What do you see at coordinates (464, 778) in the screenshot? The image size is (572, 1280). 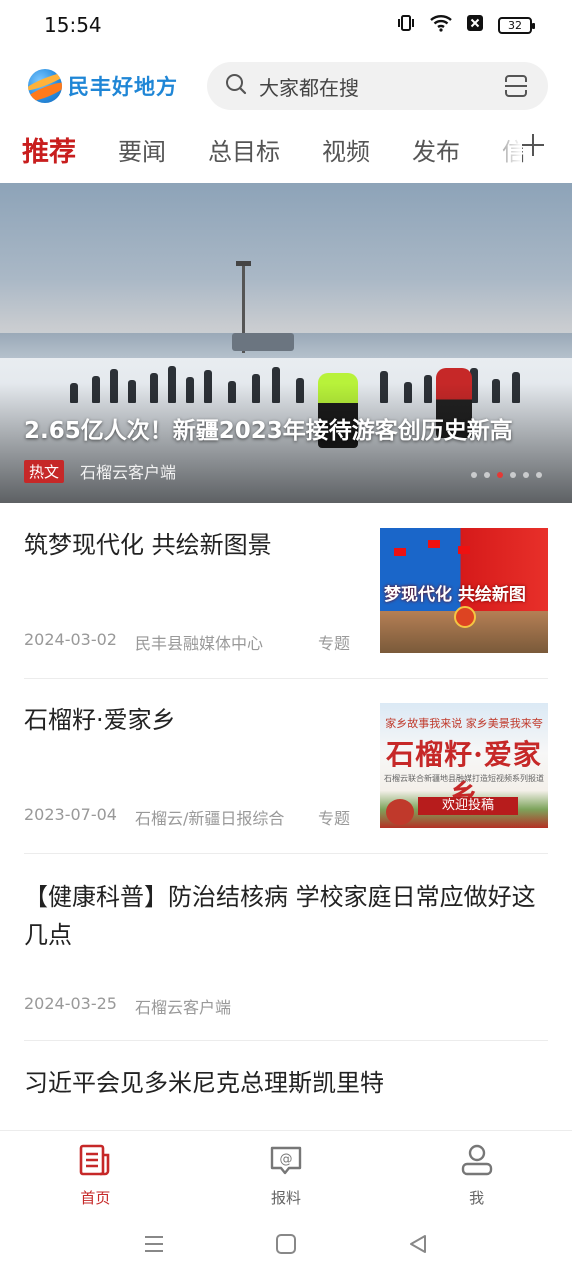 I see `thumb-subtitle: 石榴云联合新疆地县融媒打造短视频系列报道` at bounding box center [464, 778].